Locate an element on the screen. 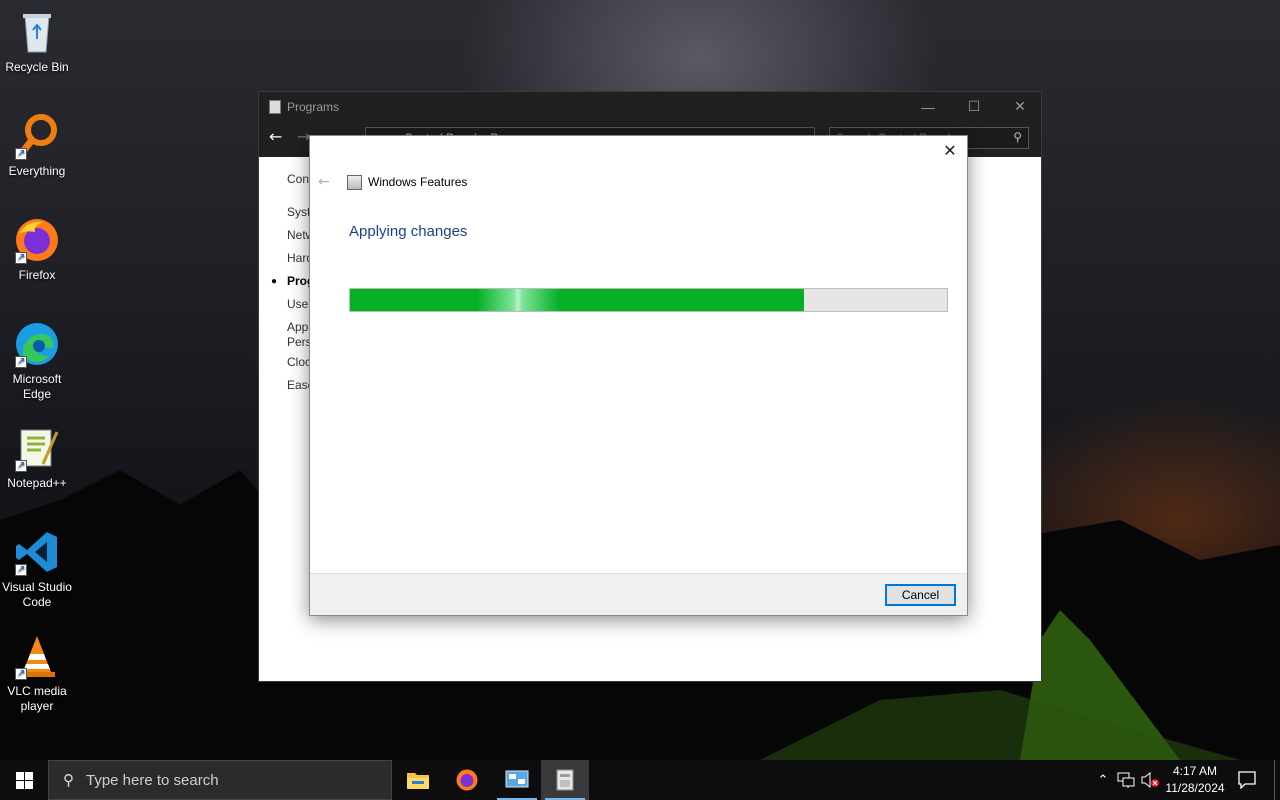 The width and height of the screenshot is (1280, 800). notification-icon is located at coordinates (1247, 780).